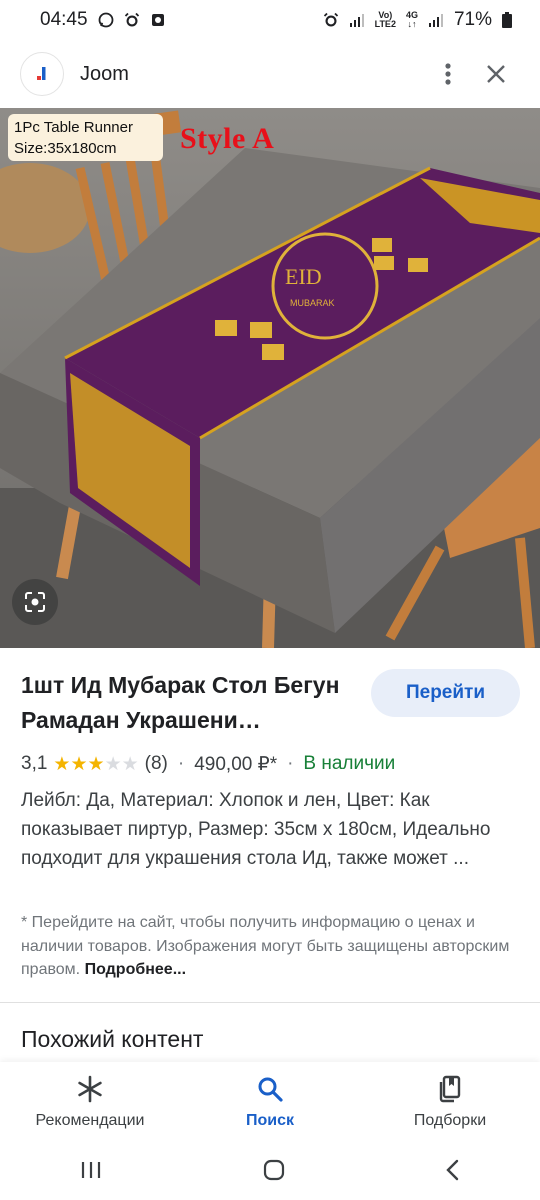  I want to click on nav-label: Подборки, so click(450, 1120).